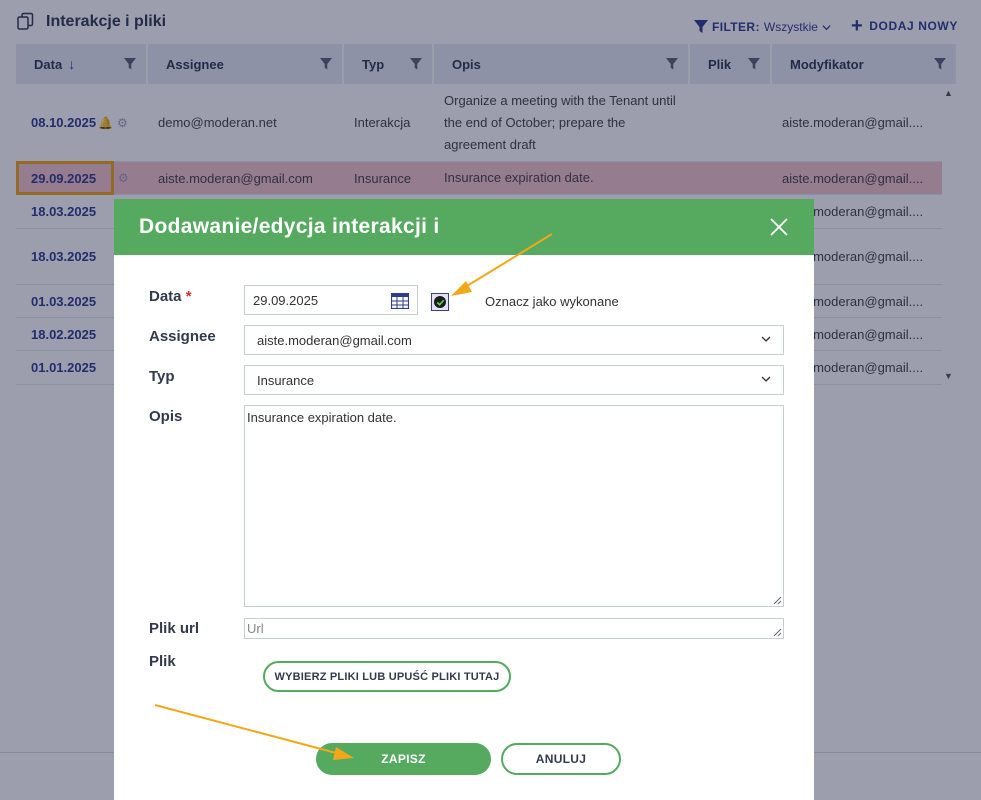 The height and width of the screenshot is (800, 981). What do you see at coordinates (162, 376) in the screenshot?
I see `type-label: Typ` at bounding box center [162, 376].